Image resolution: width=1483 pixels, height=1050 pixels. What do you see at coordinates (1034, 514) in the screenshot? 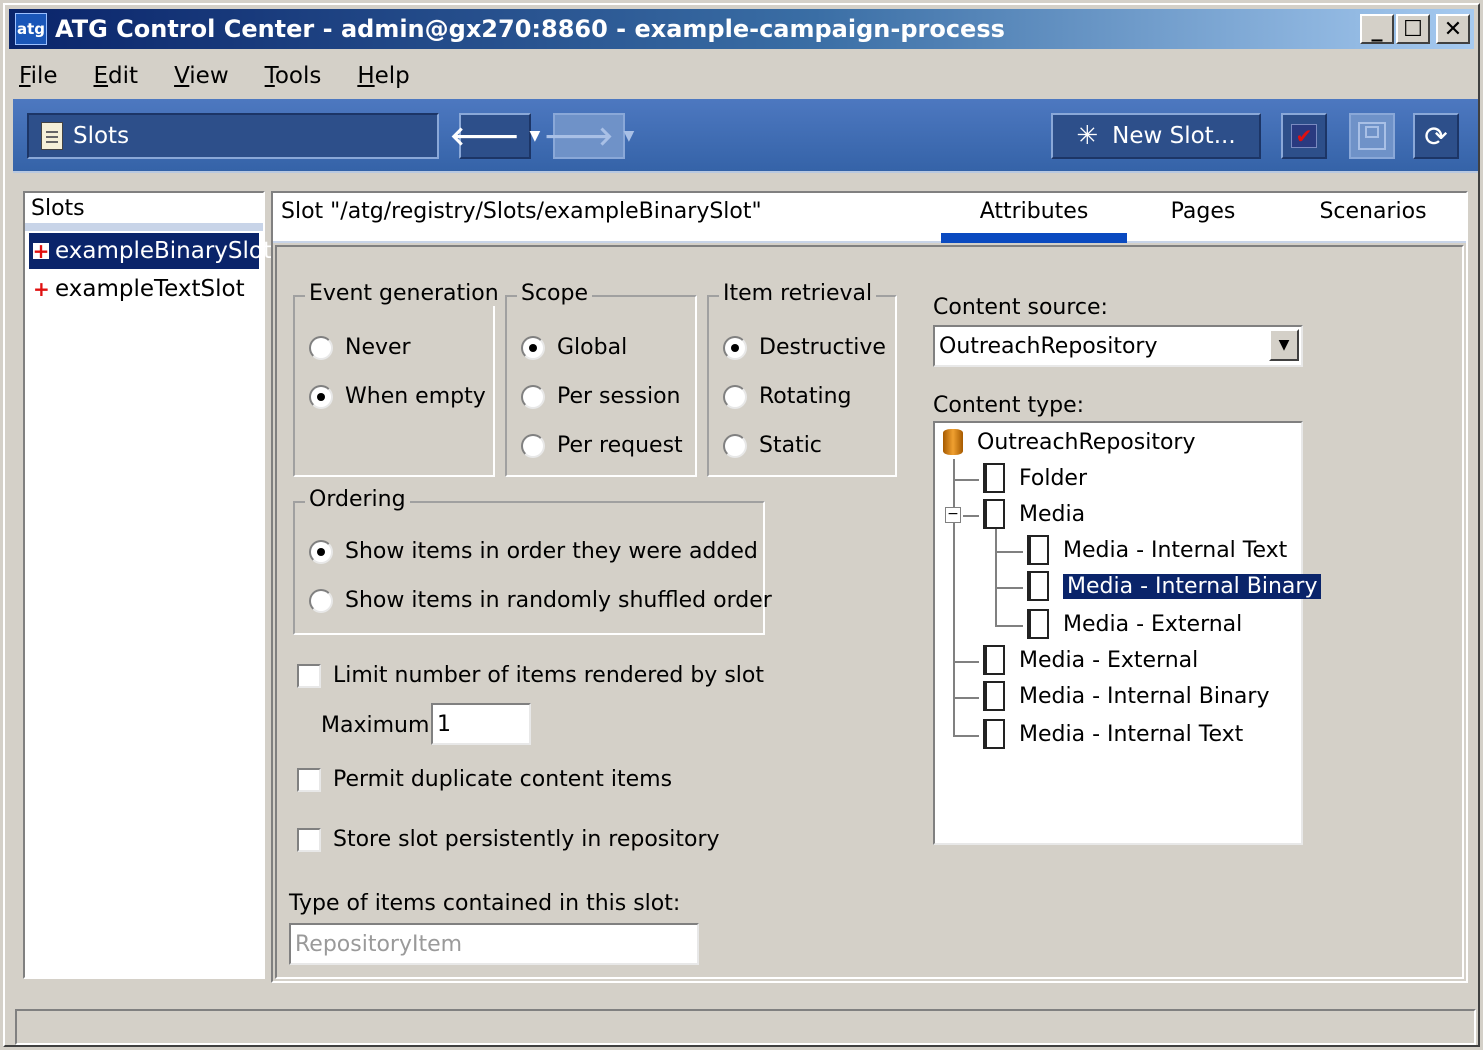
I see `tree-node: Media` at bounding box center [1034, 514].